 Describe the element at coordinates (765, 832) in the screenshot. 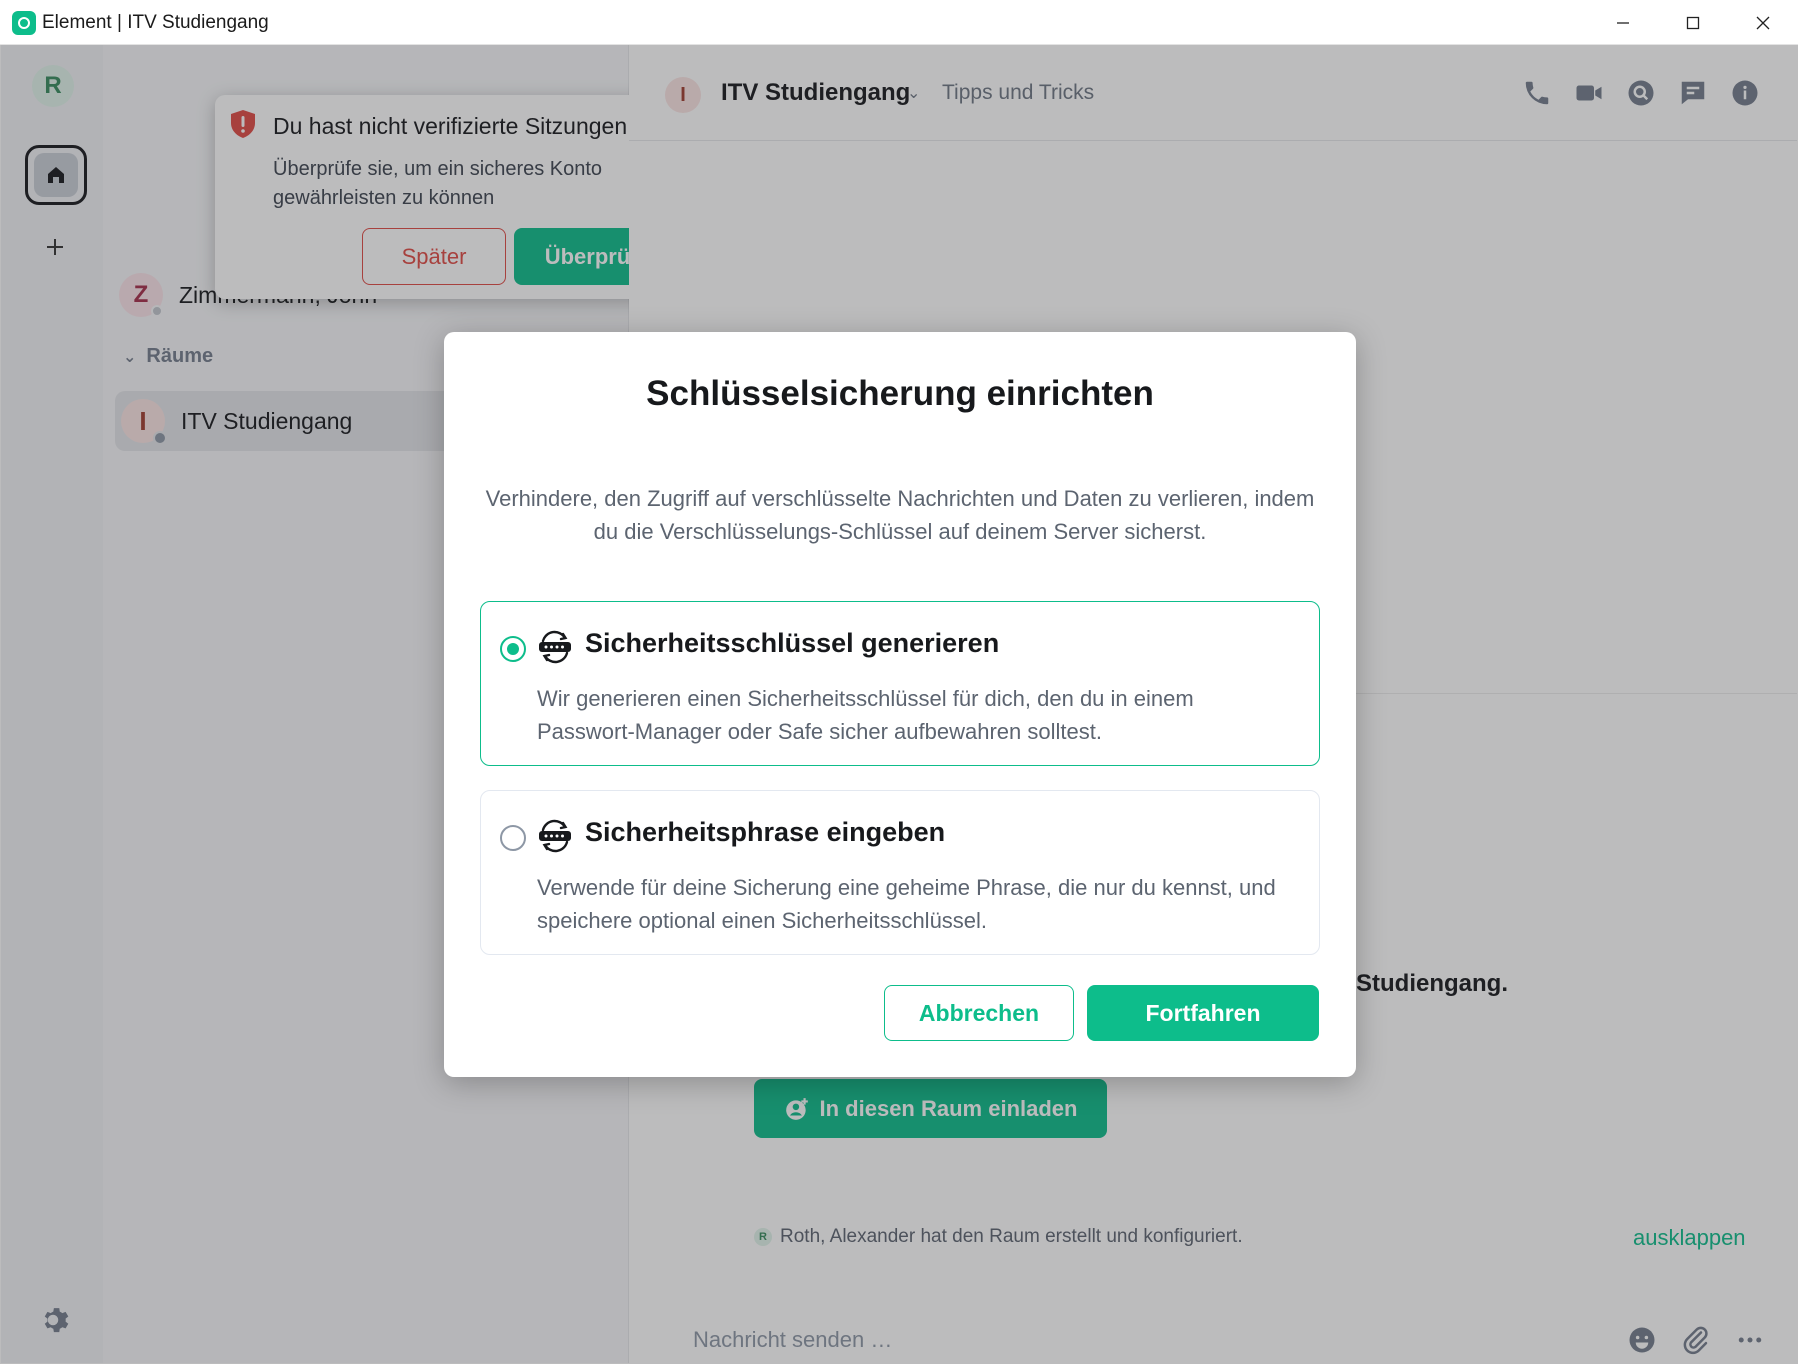

I see `option-title: Sicherheitsphrase eingeben` at that location.